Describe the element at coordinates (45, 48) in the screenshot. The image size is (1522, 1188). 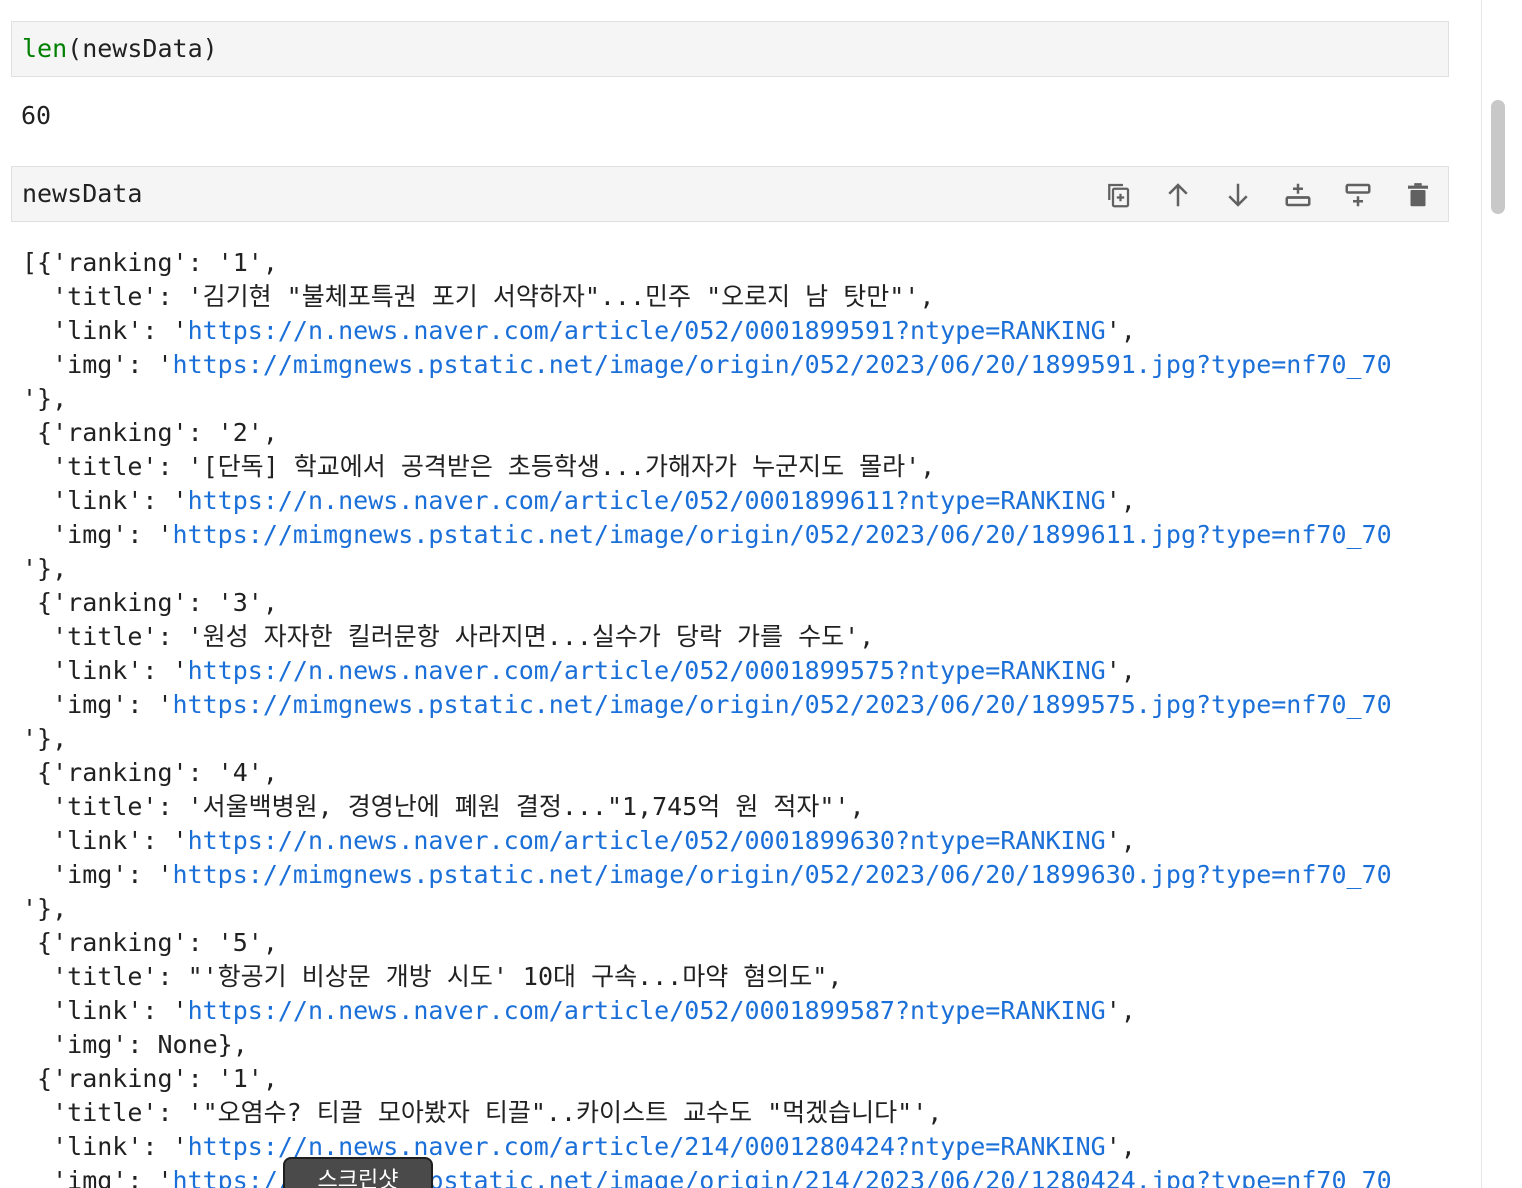
I see `builtin-func: len` at that location.